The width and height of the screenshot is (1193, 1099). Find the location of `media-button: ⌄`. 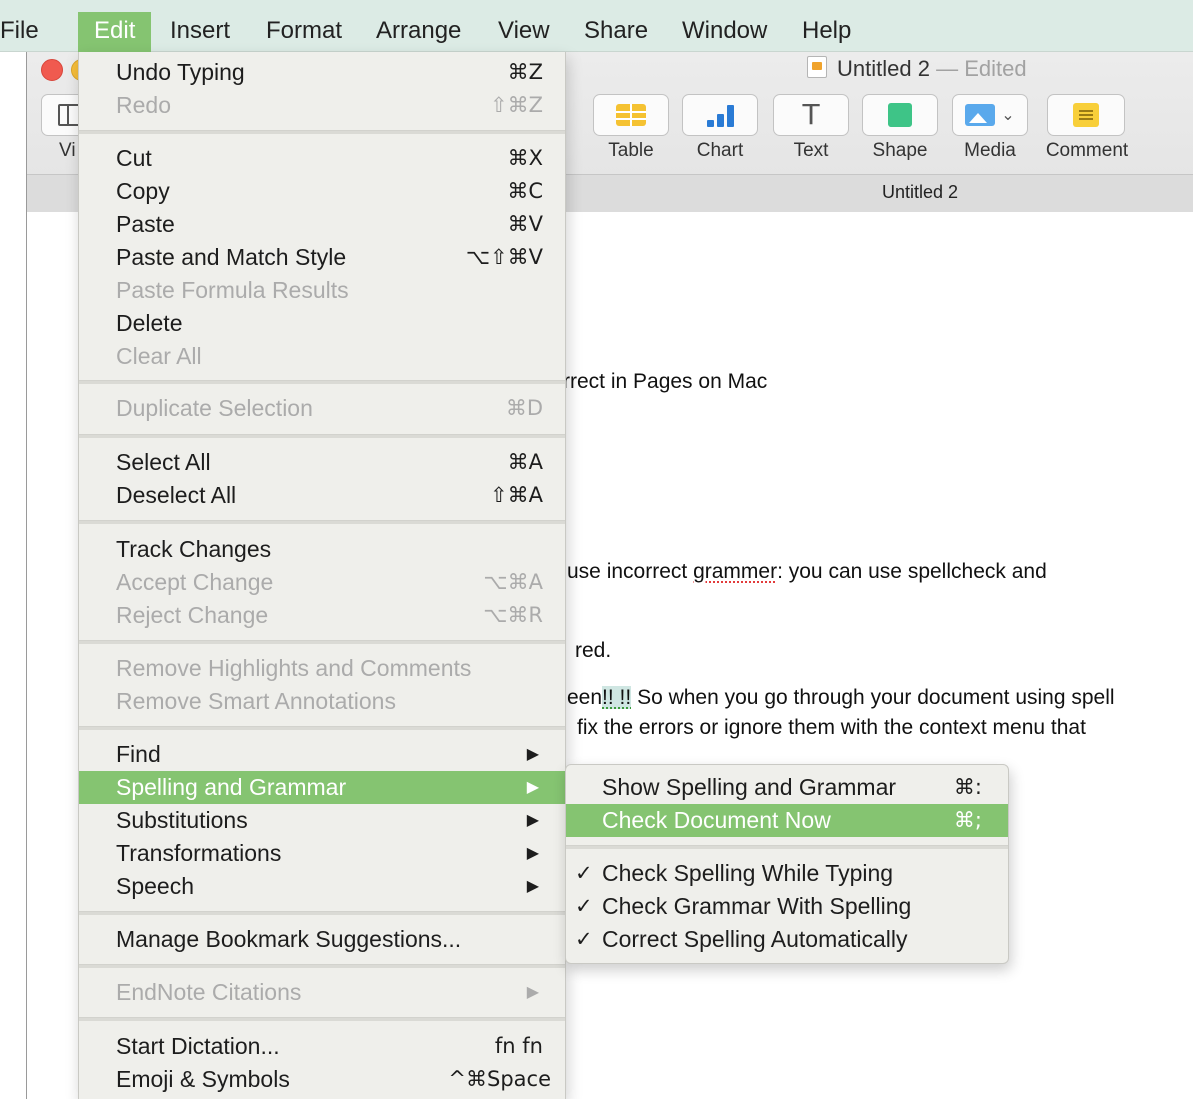

media-button: ⌄ is located at coordinates (990, 115).